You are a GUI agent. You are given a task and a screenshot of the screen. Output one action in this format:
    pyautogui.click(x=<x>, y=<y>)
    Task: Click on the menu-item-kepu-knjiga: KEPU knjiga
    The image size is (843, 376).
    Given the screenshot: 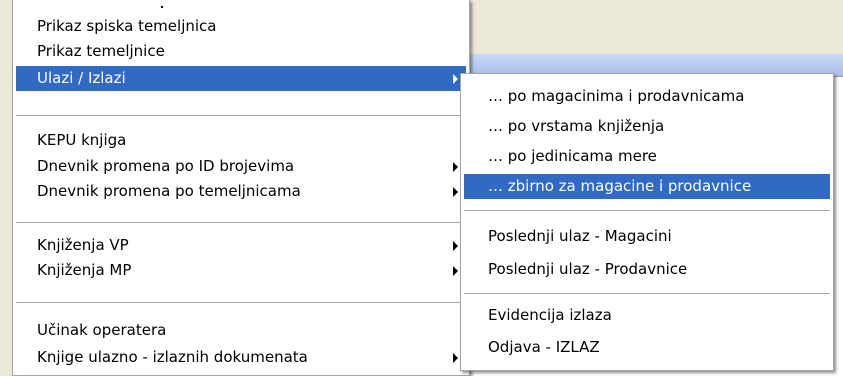 What is the action you would take?
    pyautogui.click(x=241, y=140)
    